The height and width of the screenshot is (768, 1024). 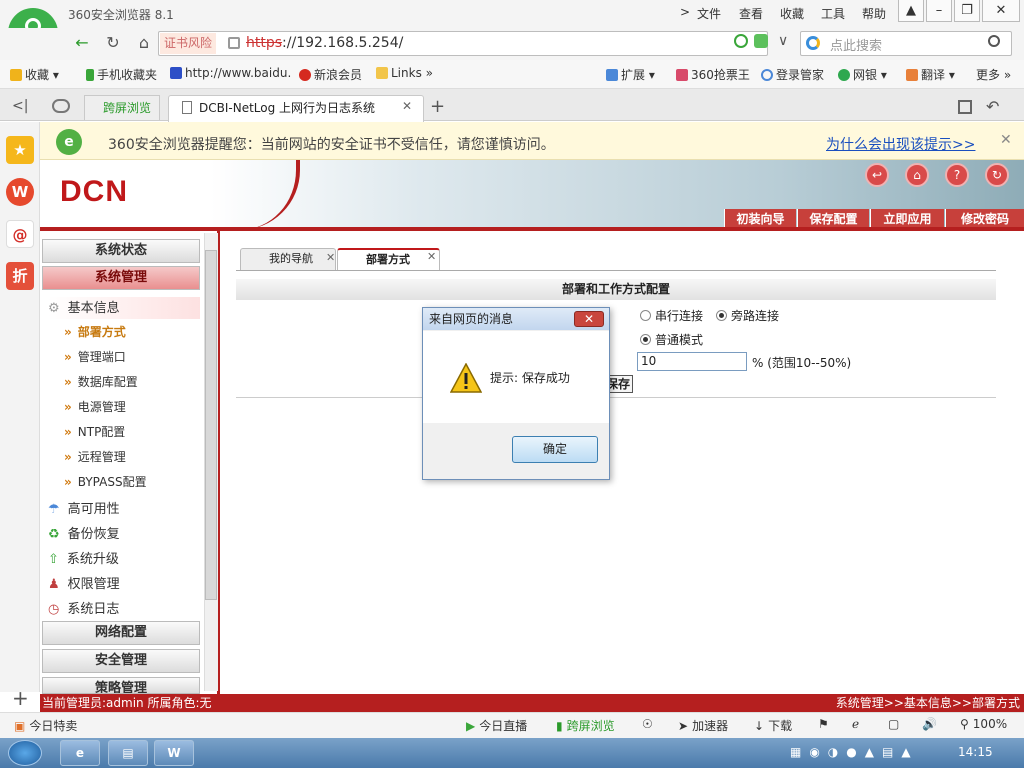 I want to click on cloud-icon, so click(x=61, y=106).